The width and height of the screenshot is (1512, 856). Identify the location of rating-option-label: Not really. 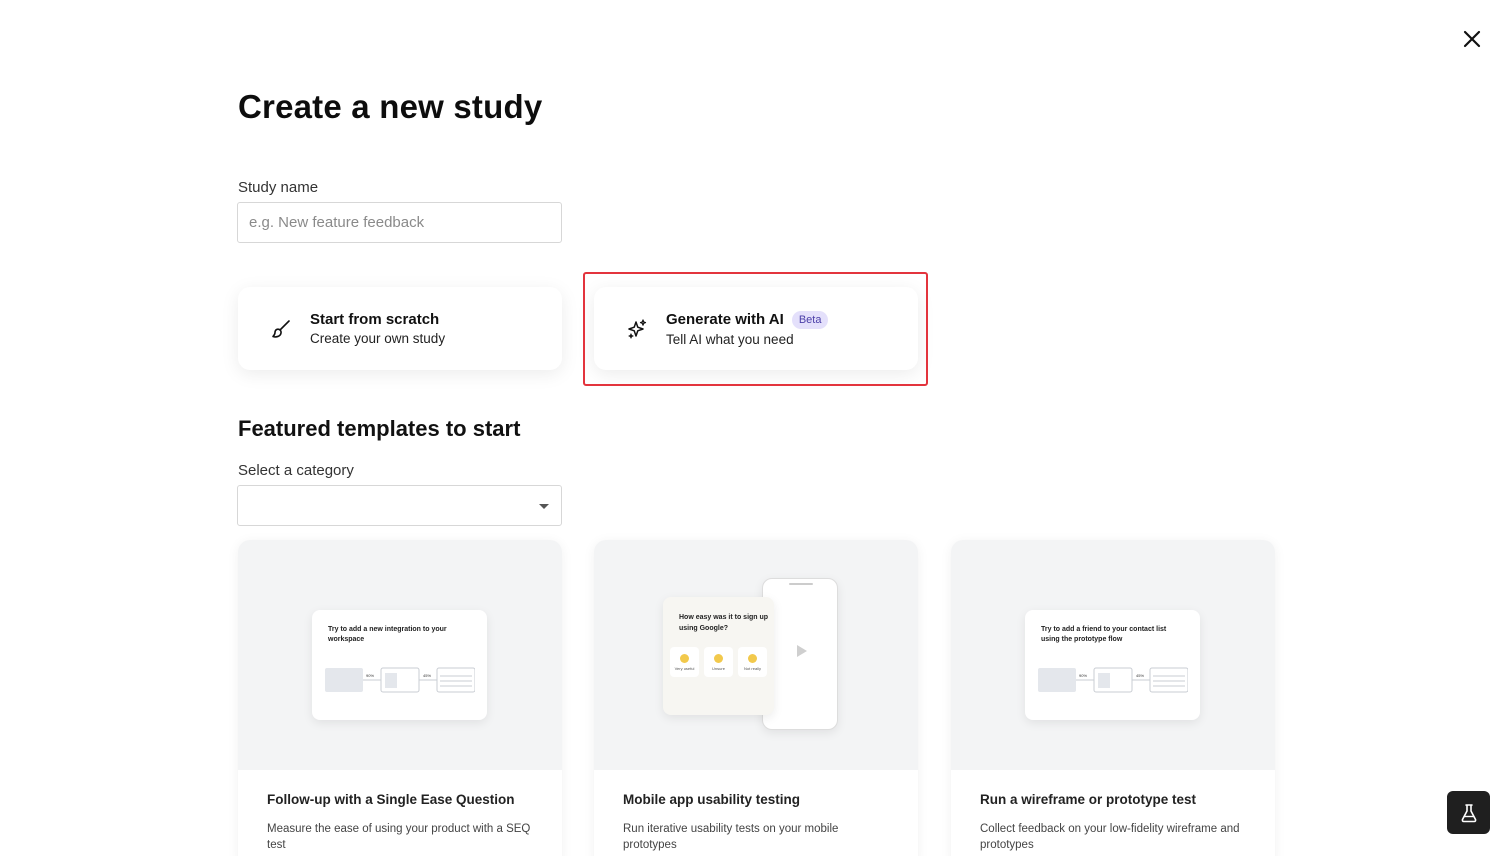
(752, 668).